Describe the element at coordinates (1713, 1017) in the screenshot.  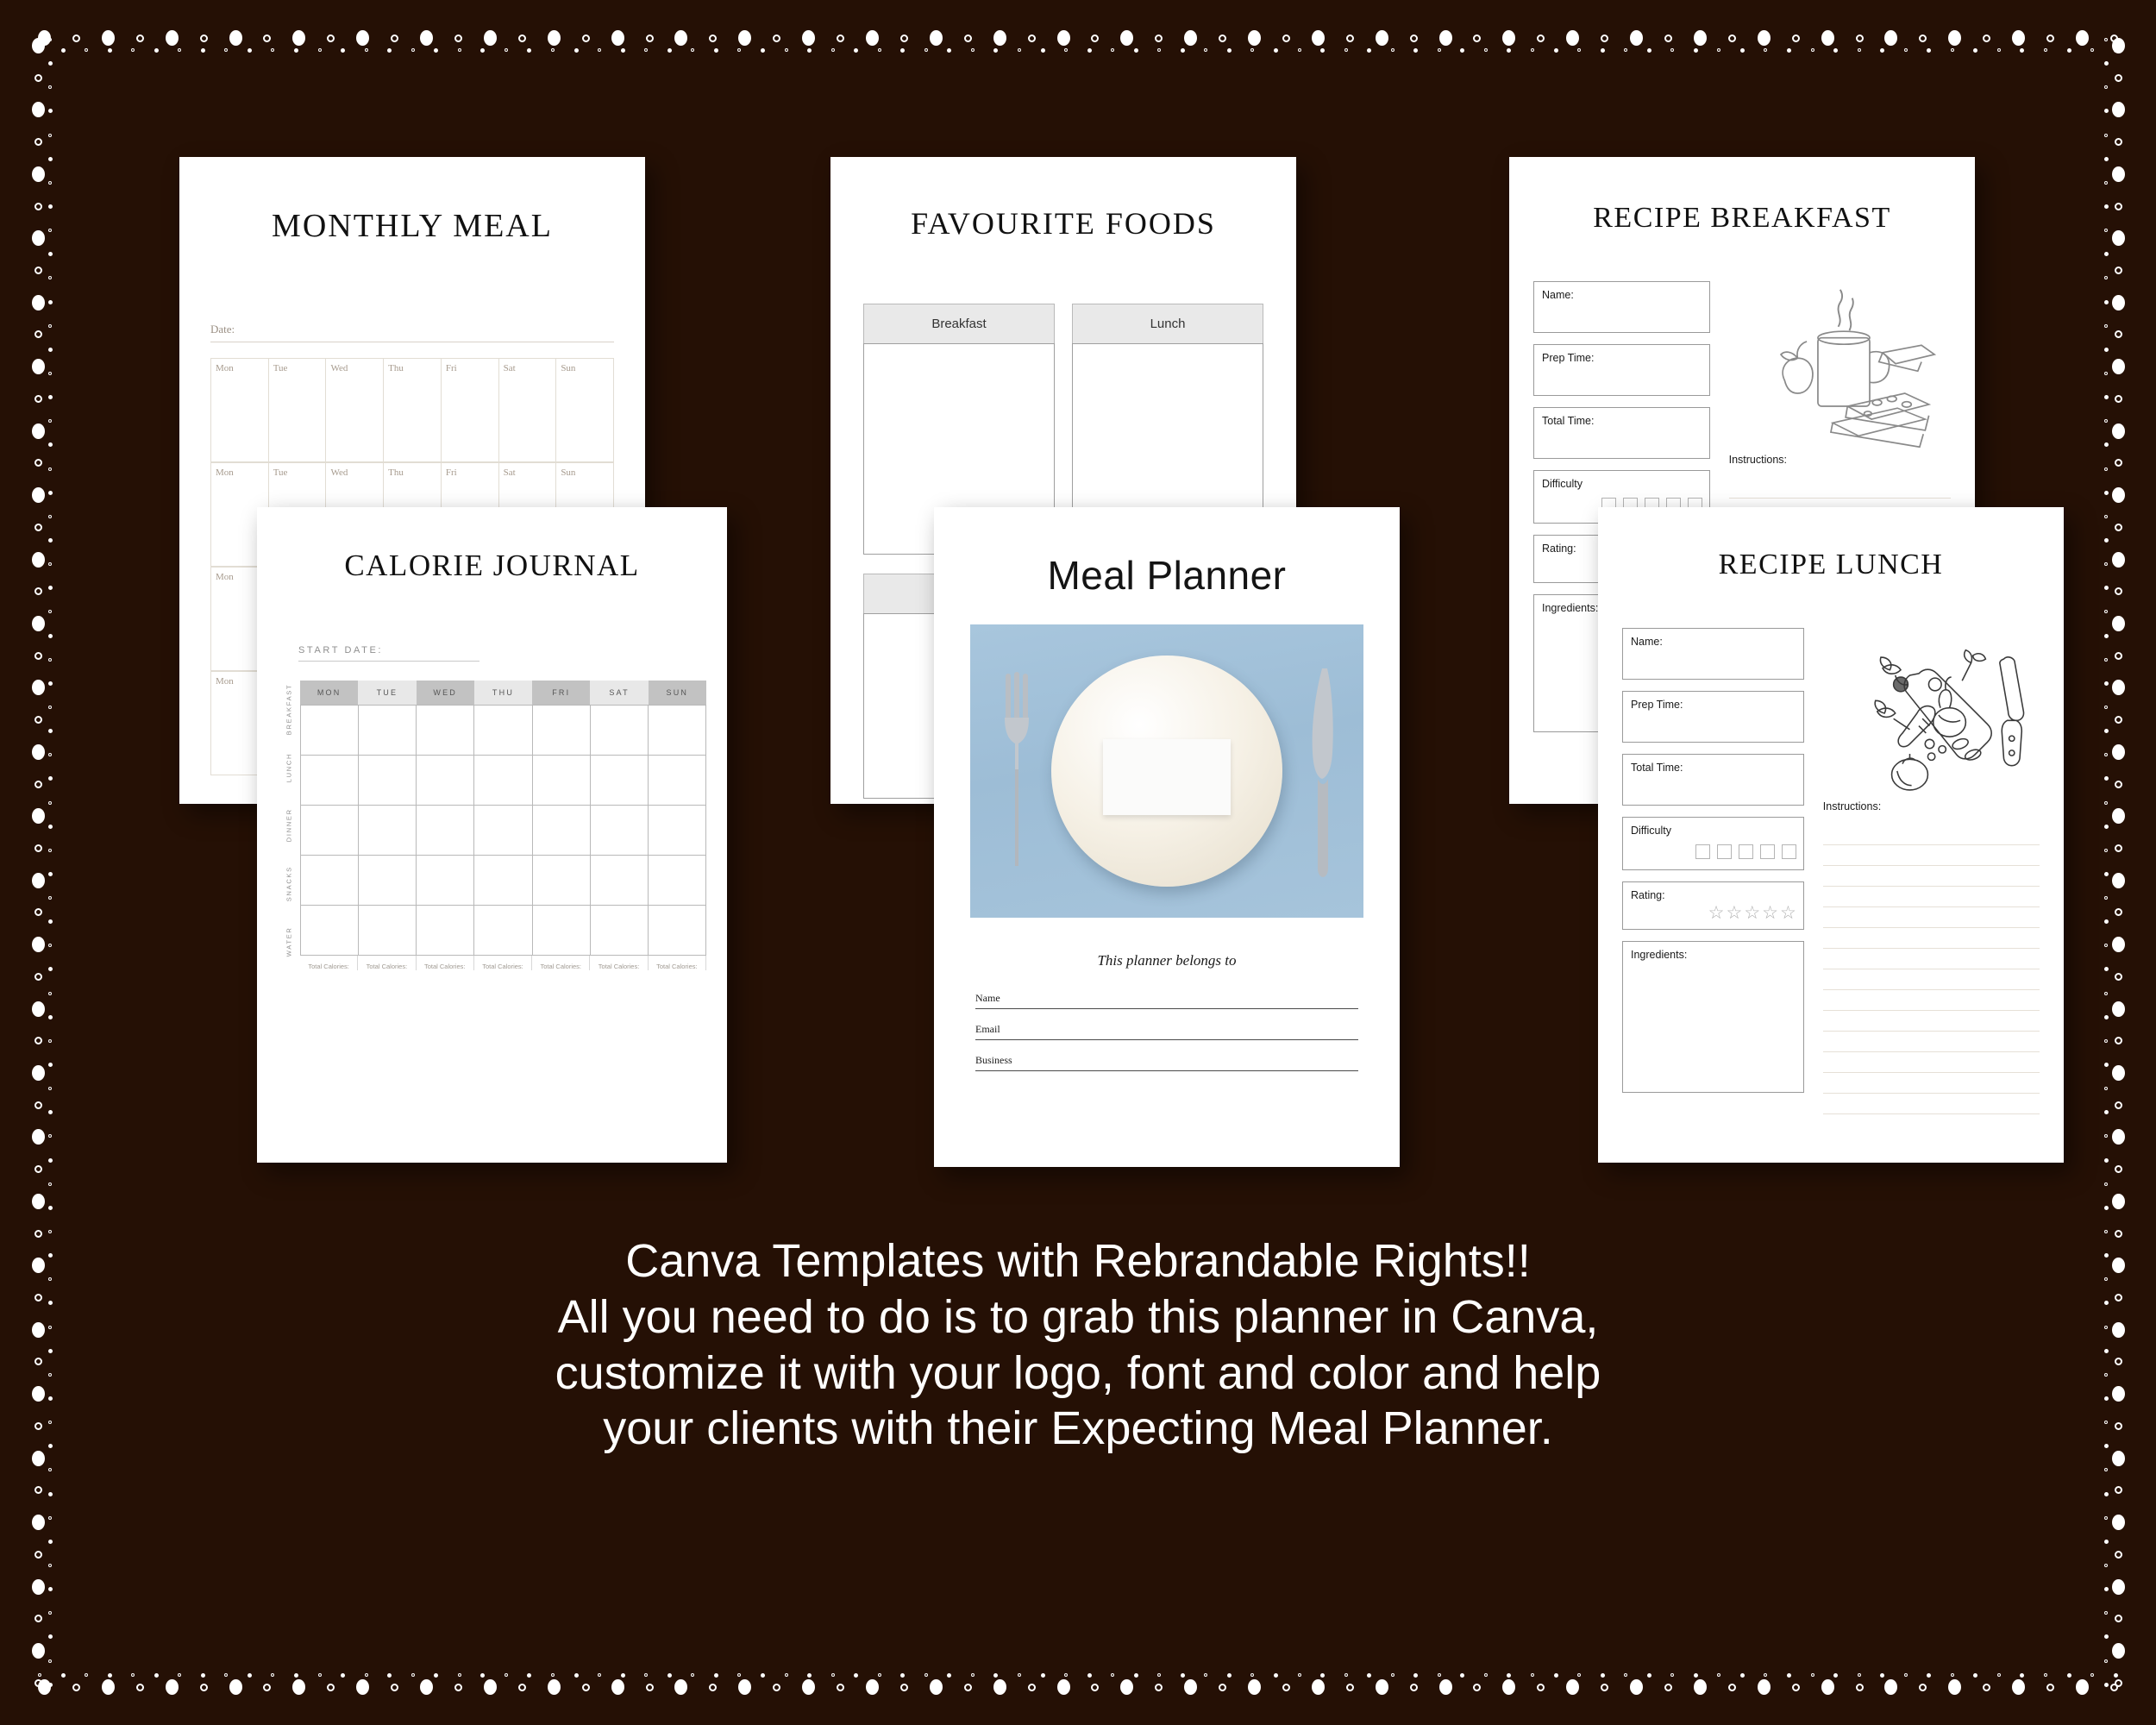
I see `recipe-ingredients-field: Ingredients:` at that location.